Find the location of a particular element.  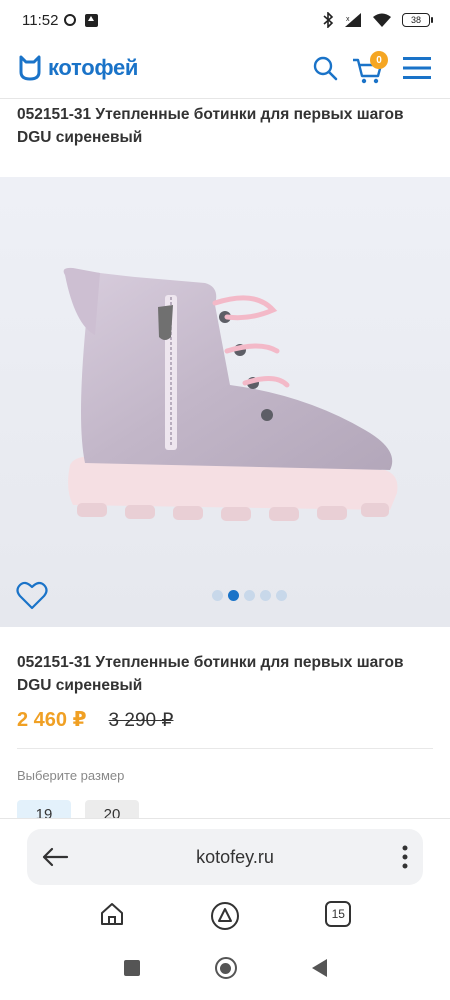

site-header: котофей 0 is located at coordinates (225, 68).